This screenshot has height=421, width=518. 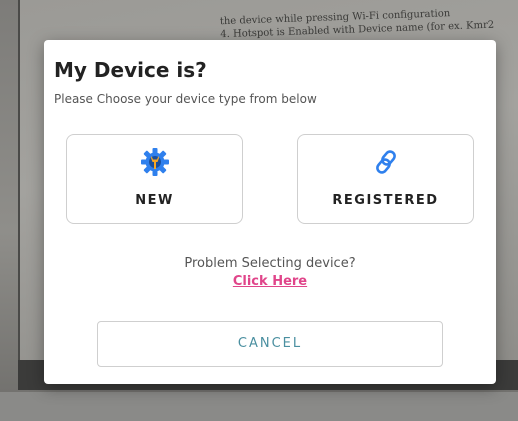 I want to click on registered-device-button: REGISTERED, so click(x=385, y=179).